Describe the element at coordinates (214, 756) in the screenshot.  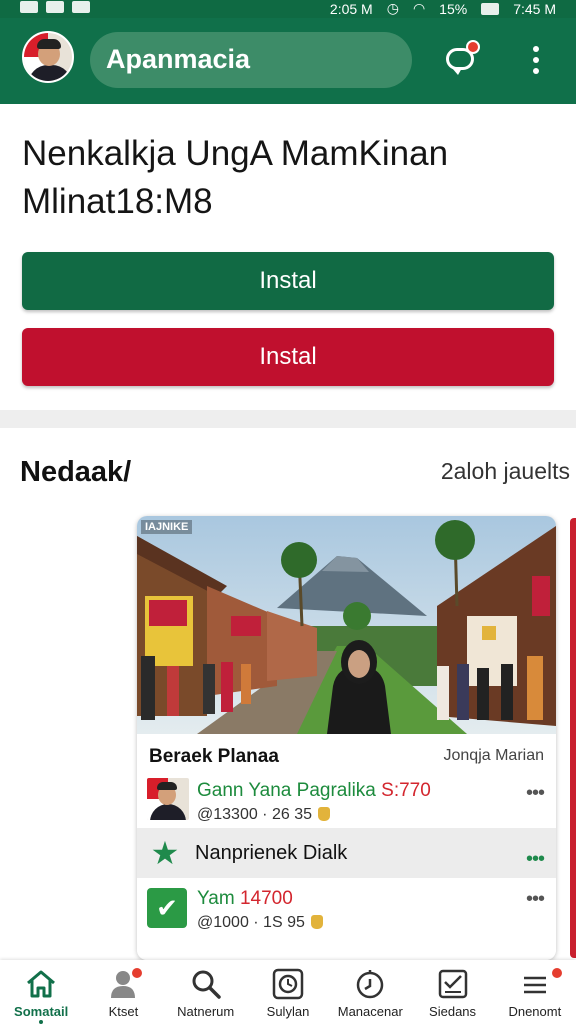
I see `card-title: Beraek Planaa` at that location.